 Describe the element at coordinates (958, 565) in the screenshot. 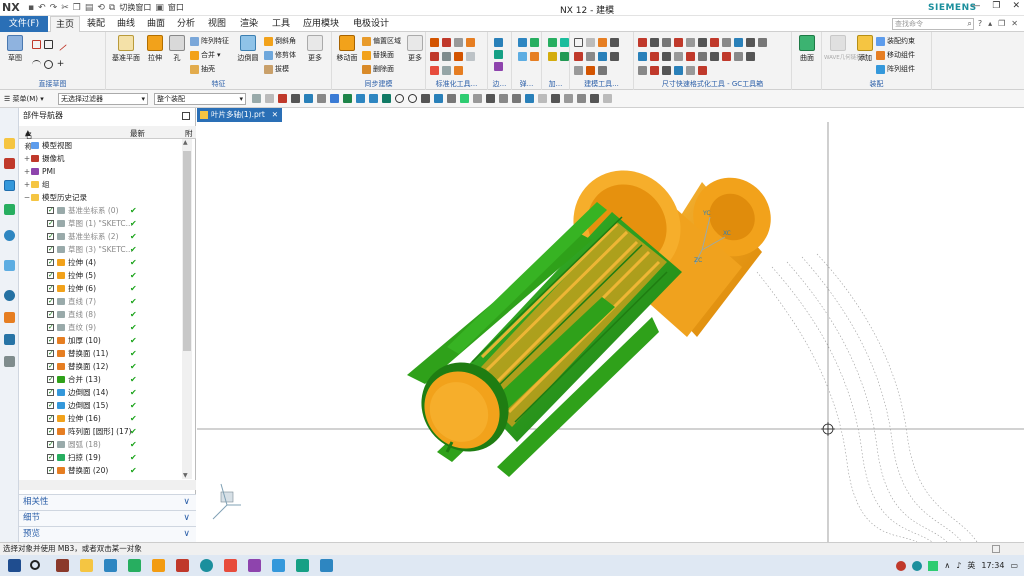

I see `volume-icon: ♪` at that location.